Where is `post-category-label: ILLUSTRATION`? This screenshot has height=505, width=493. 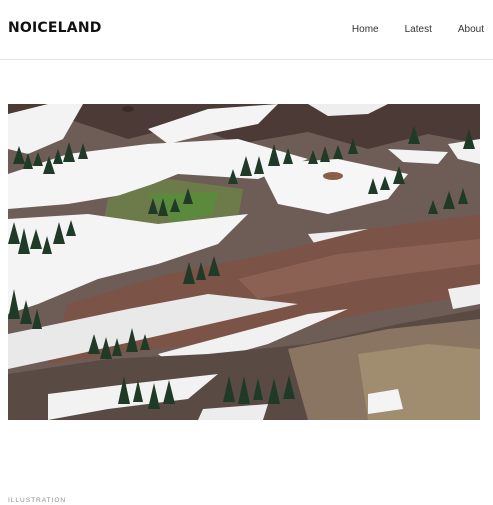 post-category-label: ILLUSTRATION is located at coordinates (37, 500).